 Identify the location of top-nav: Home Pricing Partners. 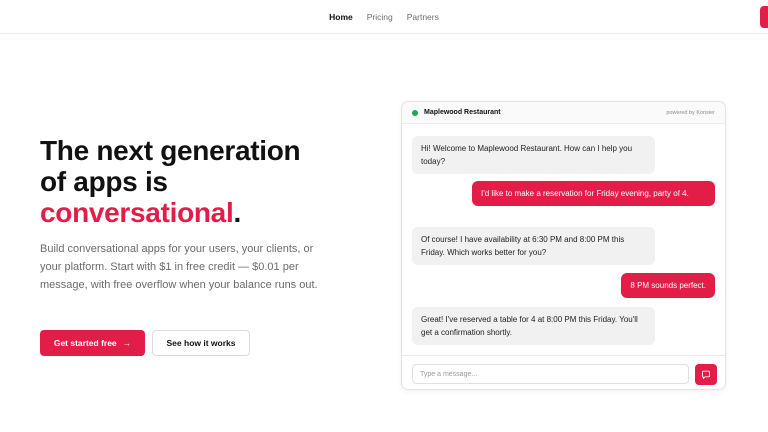
(384, 17).